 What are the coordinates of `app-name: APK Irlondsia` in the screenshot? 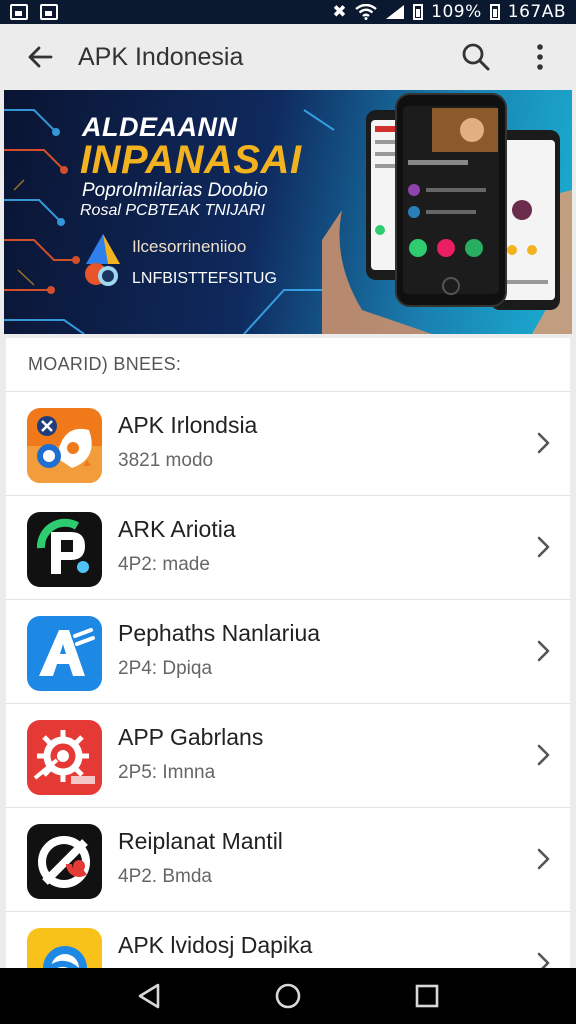 It's located at (188, 425).